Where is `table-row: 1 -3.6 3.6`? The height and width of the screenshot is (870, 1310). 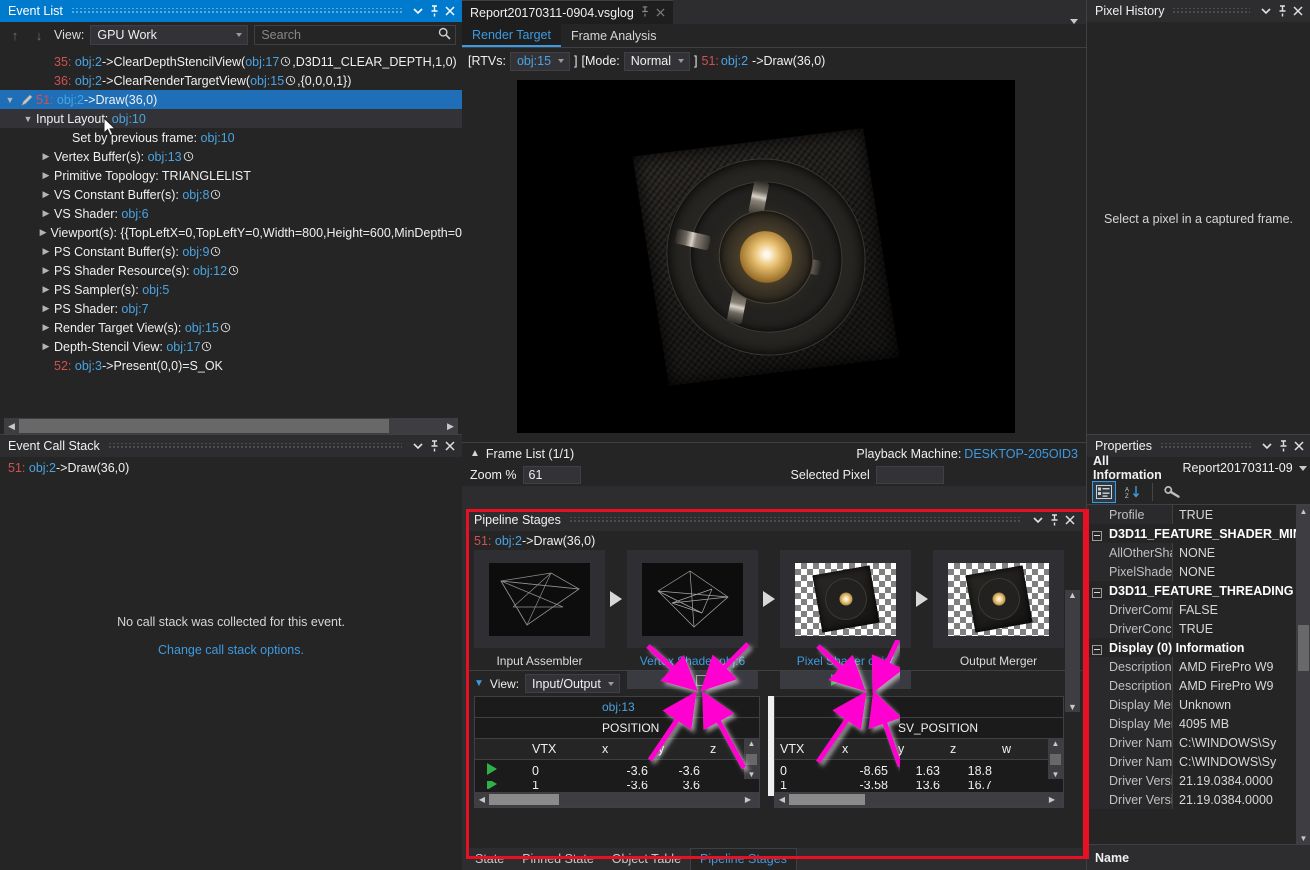 table-row: 1 -3.6 3.6 is located at coordinates (617, 785).